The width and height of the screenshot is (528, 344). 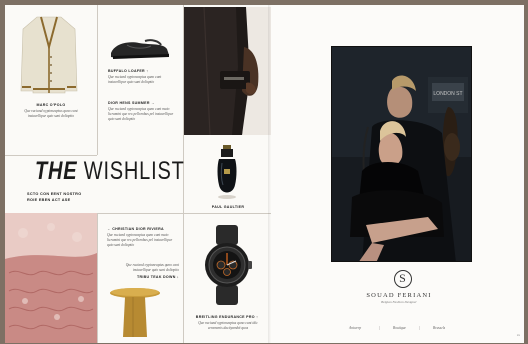 I want to click on title-lead: THE, so click(x=56, y=171).